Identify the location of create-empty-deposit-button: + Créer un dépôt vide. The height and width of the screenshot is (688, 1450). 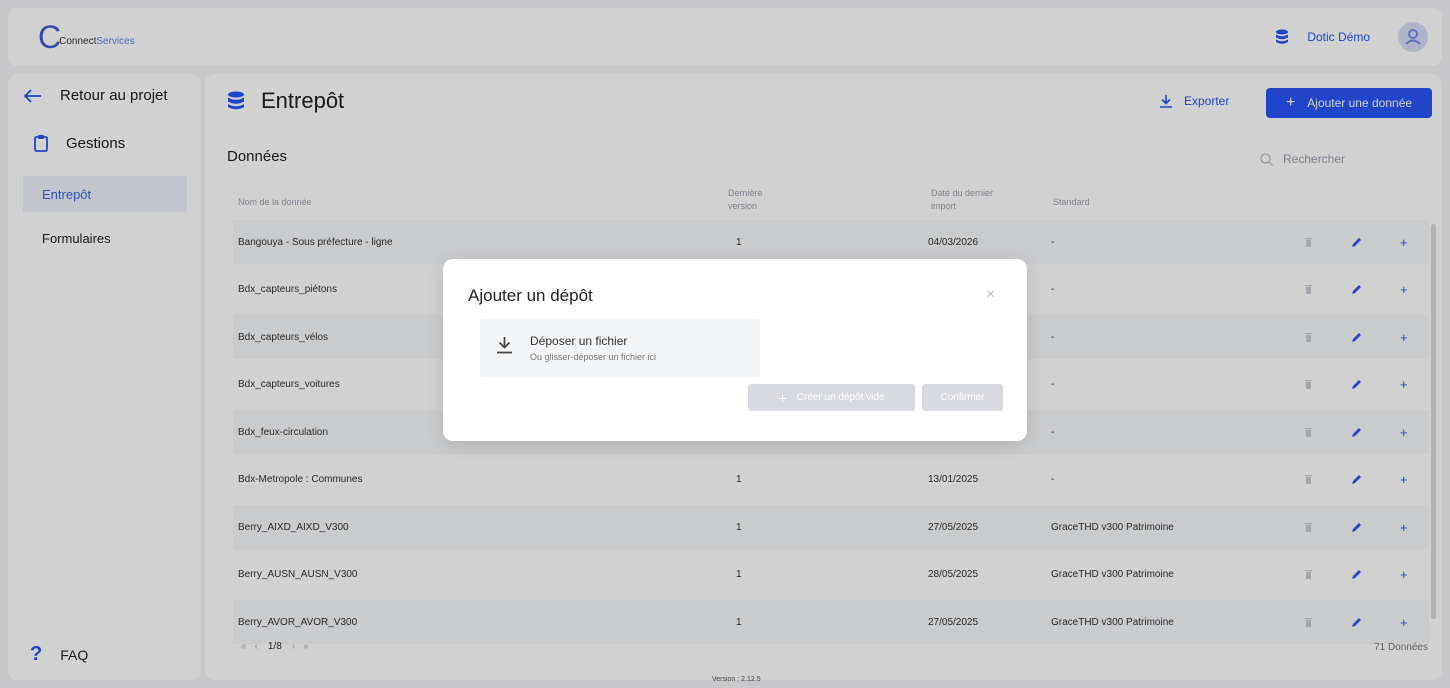
(831, 397).